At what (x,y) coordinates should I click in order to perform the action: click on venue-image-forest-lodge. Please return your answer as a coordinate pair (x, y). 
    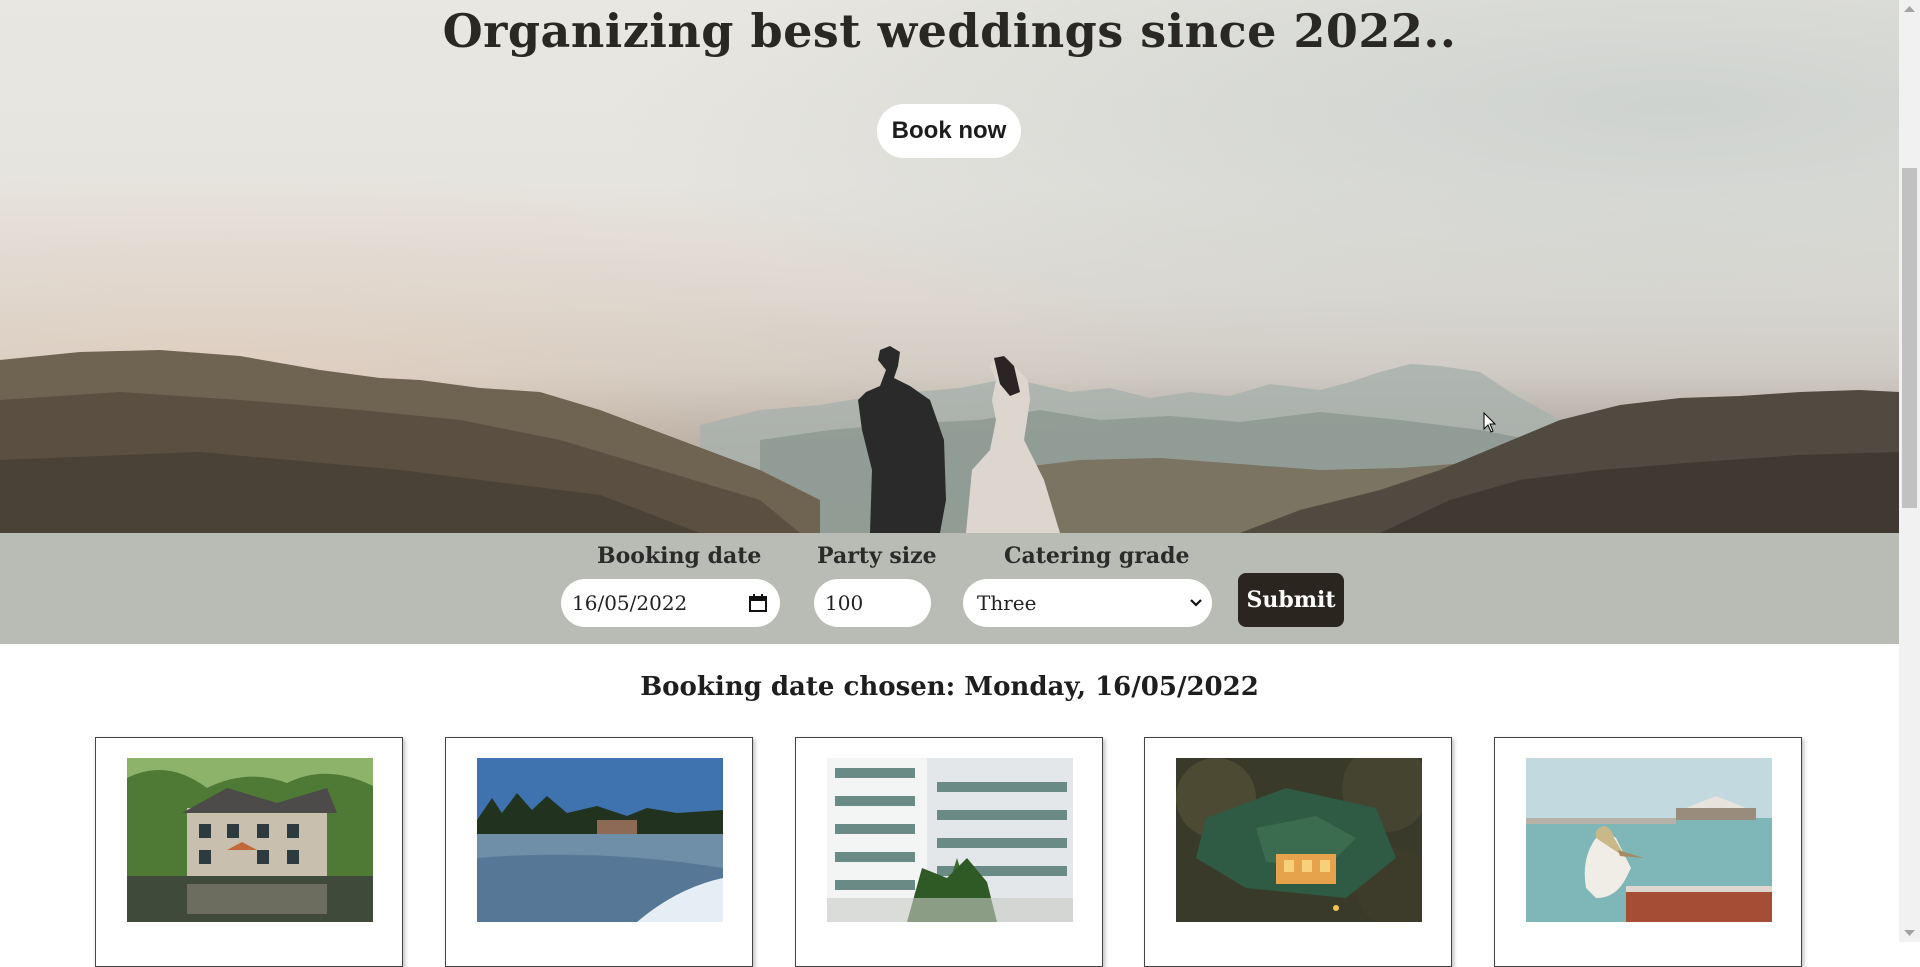
    Looking at the image, I should click on (1299, 840).